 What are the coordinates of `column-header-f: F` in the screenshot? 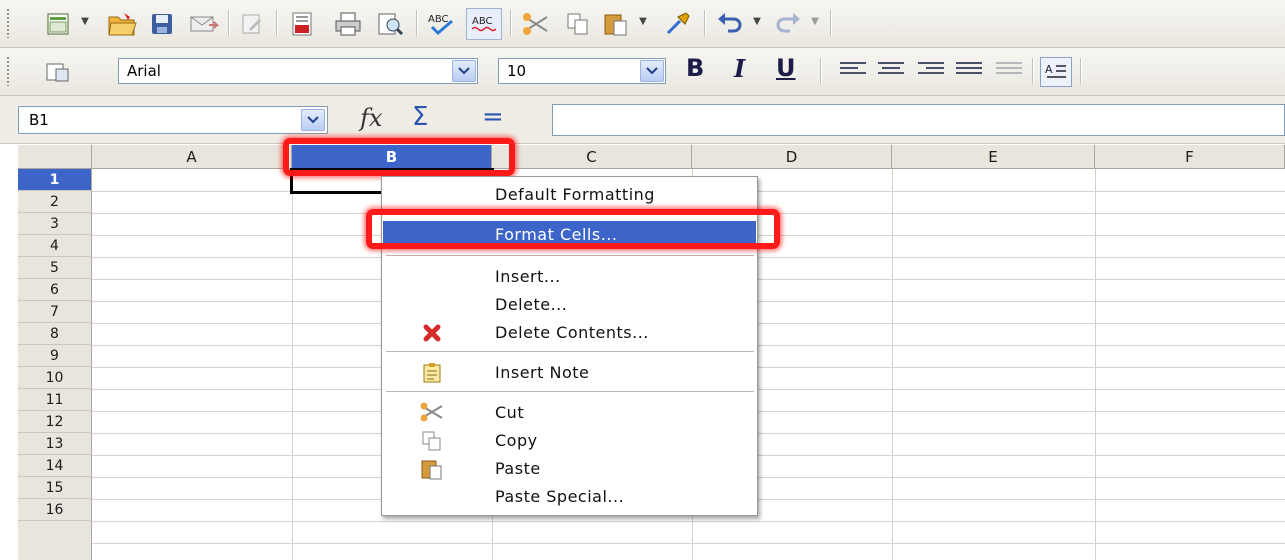 It's located at (1190, 157).